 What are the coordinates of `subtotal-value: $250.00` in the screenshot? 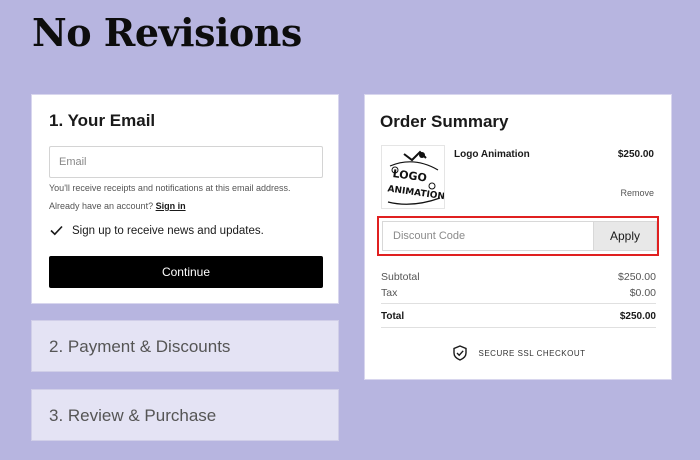 It's located at (637, 277).